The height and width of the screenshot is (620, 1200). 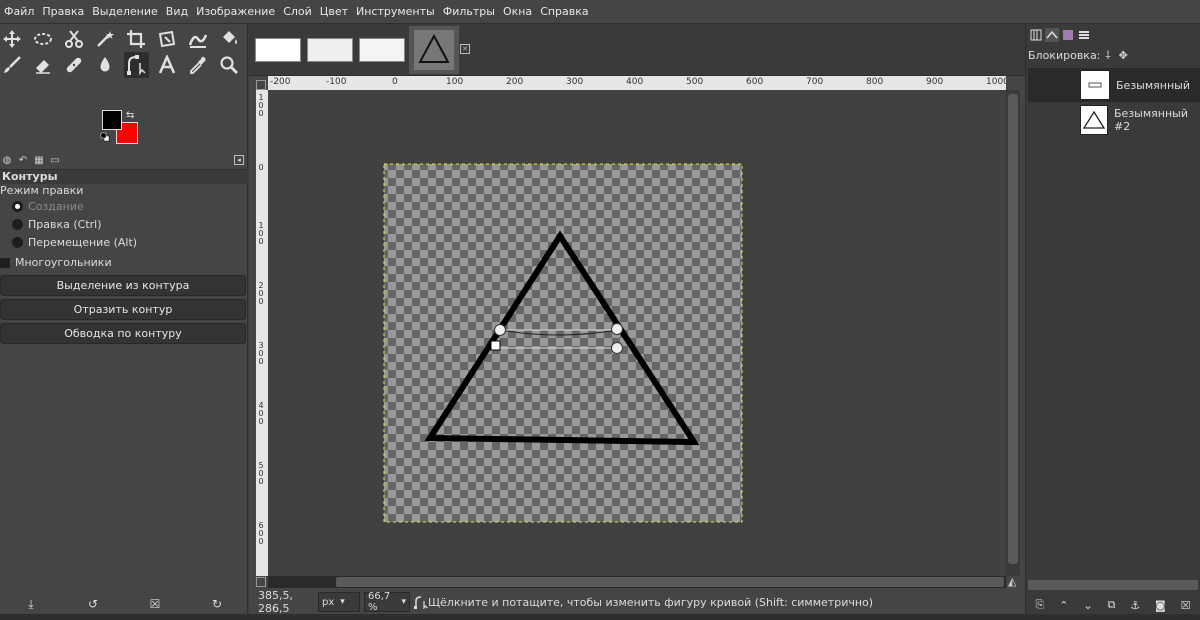 What do you see at coordinates (198, 65) in the screenshot?
I see `color-picker-icon` at bounding box center [198, 65].